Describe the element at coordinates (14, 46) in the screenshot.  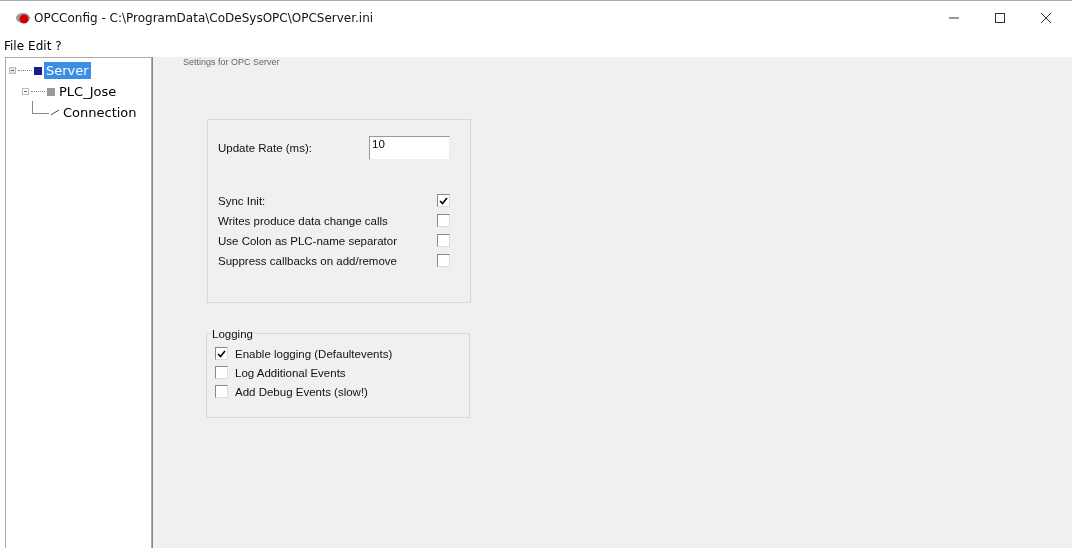
I see `menu-item: File` at that location.